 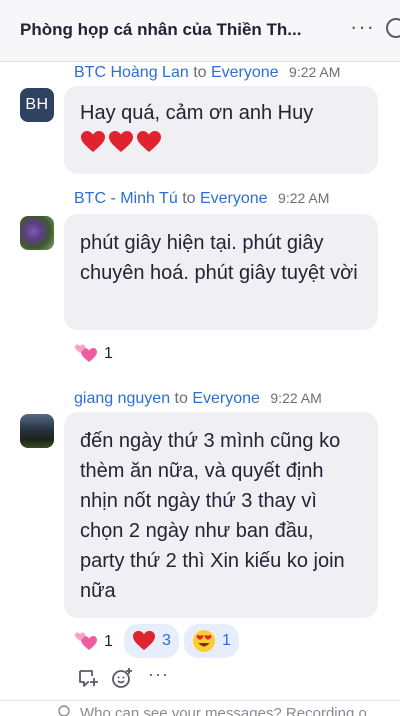 What do you see at coordinates (204, 641) in the screenshot?
I see `heart-eyes-emoji-icon` at bounding box center [204, 641].